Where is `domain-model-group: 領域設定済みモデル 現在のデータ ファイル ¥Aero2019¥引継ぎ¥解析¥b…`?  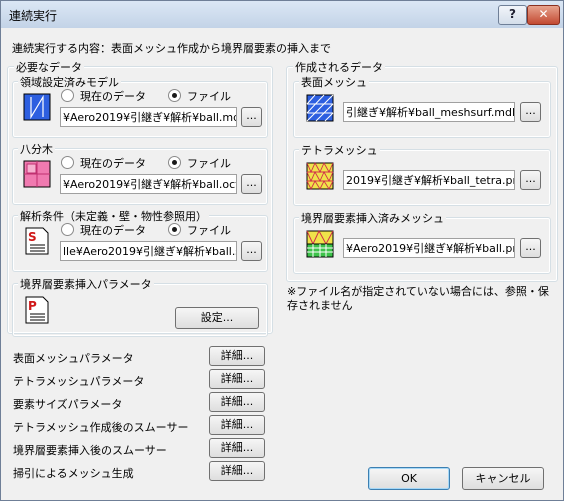
domain-model-group: 領域設定済みモデル 現在のデータ ファイル ¥Aero2019¥引継ぎ¥解析¥b… is located at coordinates (140, 106).